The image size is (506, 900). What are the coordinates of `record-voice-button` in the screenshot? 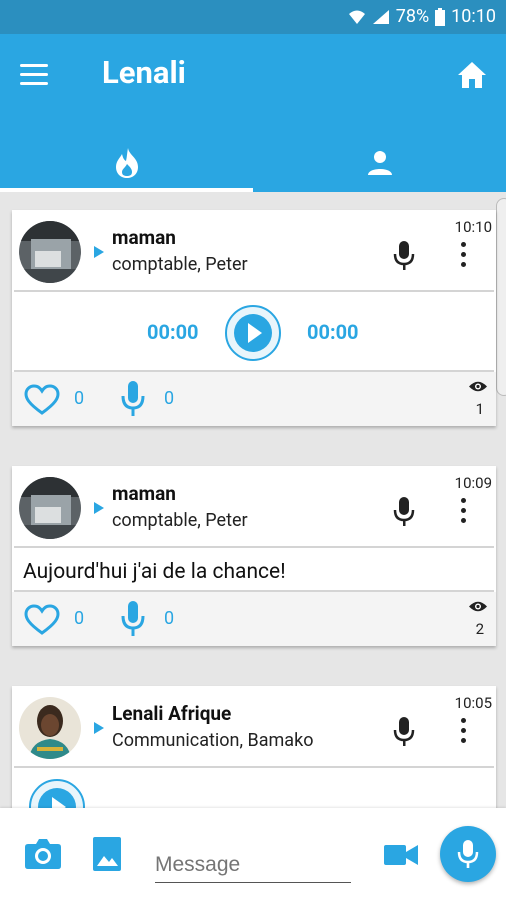 It's located at (468, 854).